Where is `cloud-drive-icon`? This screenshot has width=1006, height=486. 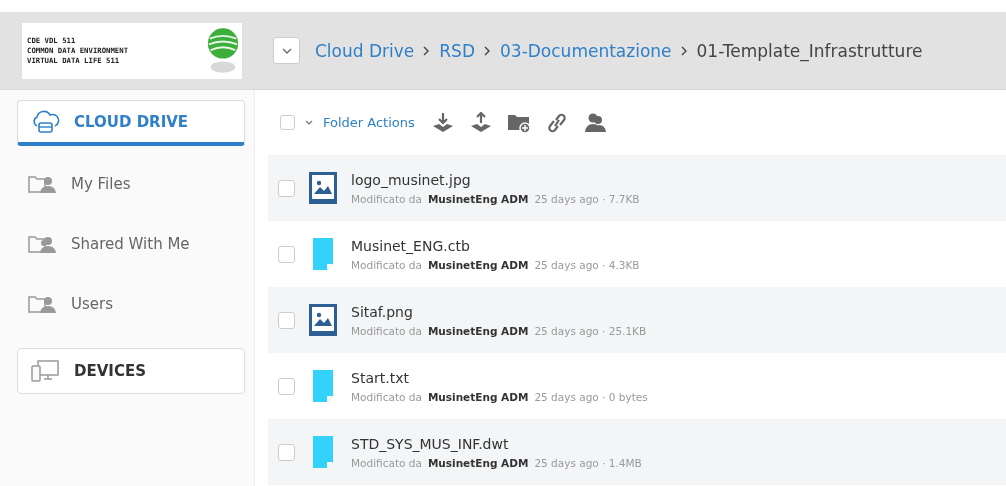
cloud-drive-icon is located at coordinates (45, 121).